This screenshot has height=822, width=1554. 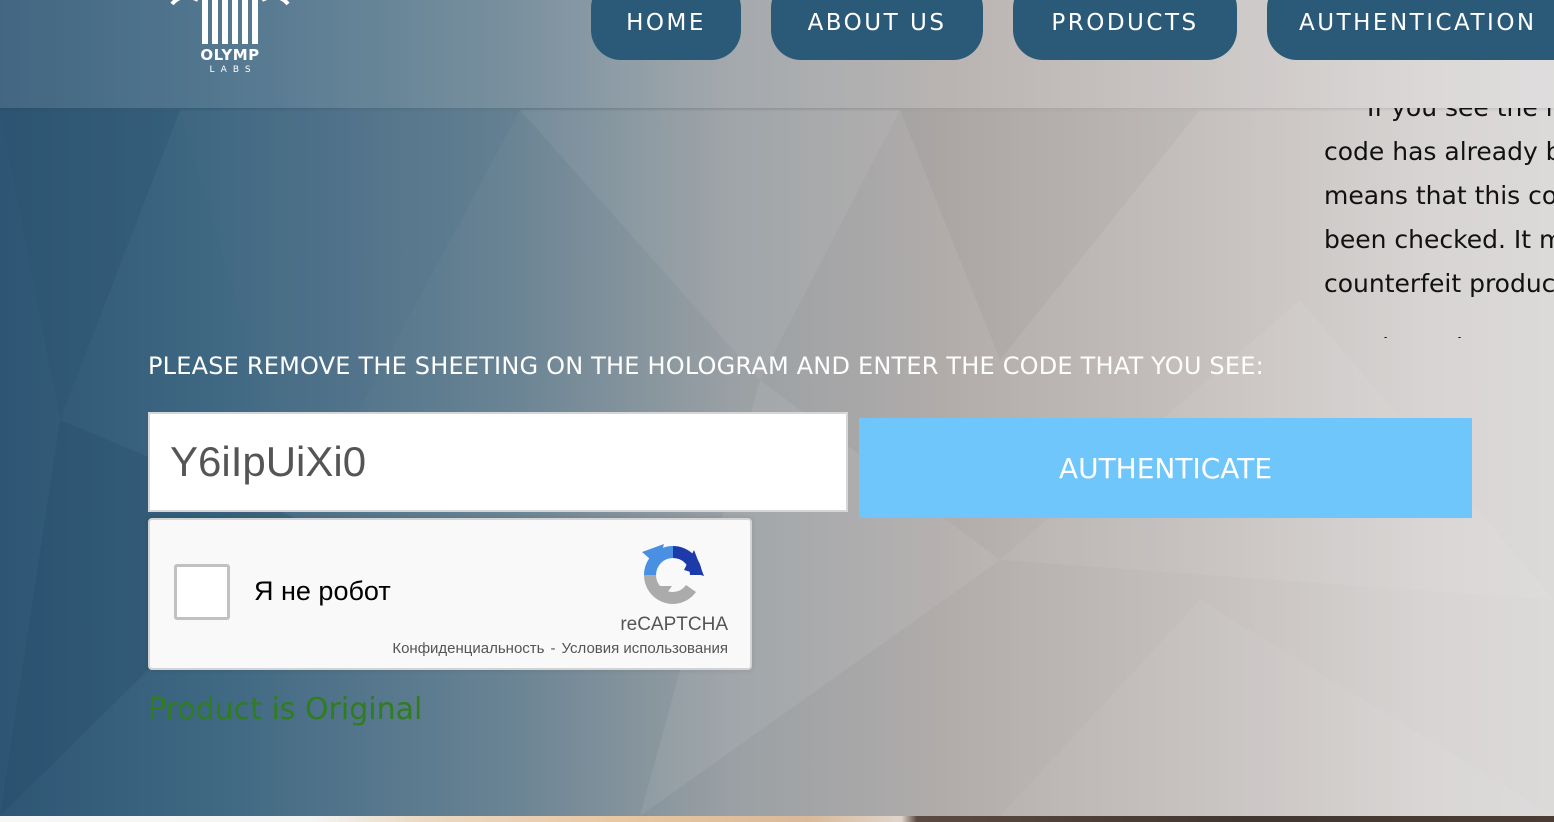 What do you see at coordinates (673, 574) in the screenshot?
I see `recaptcha-logo-icon` at bounding box center [673, 574].